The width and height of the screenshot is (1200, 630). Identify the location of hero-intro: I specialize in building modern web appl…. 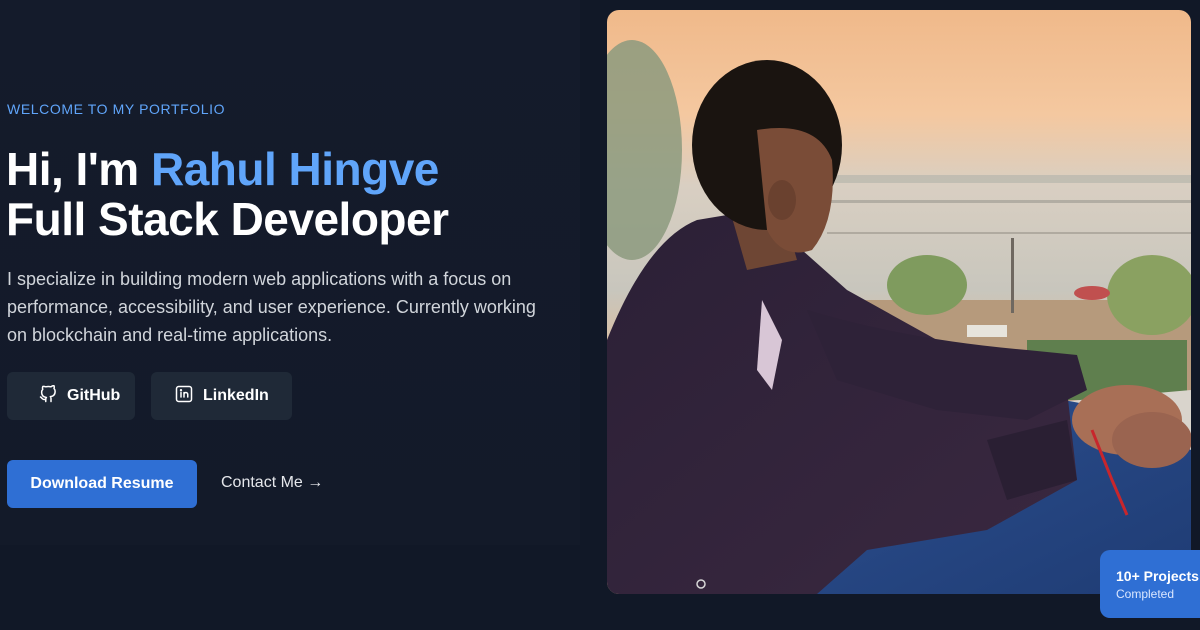
(271, 307).